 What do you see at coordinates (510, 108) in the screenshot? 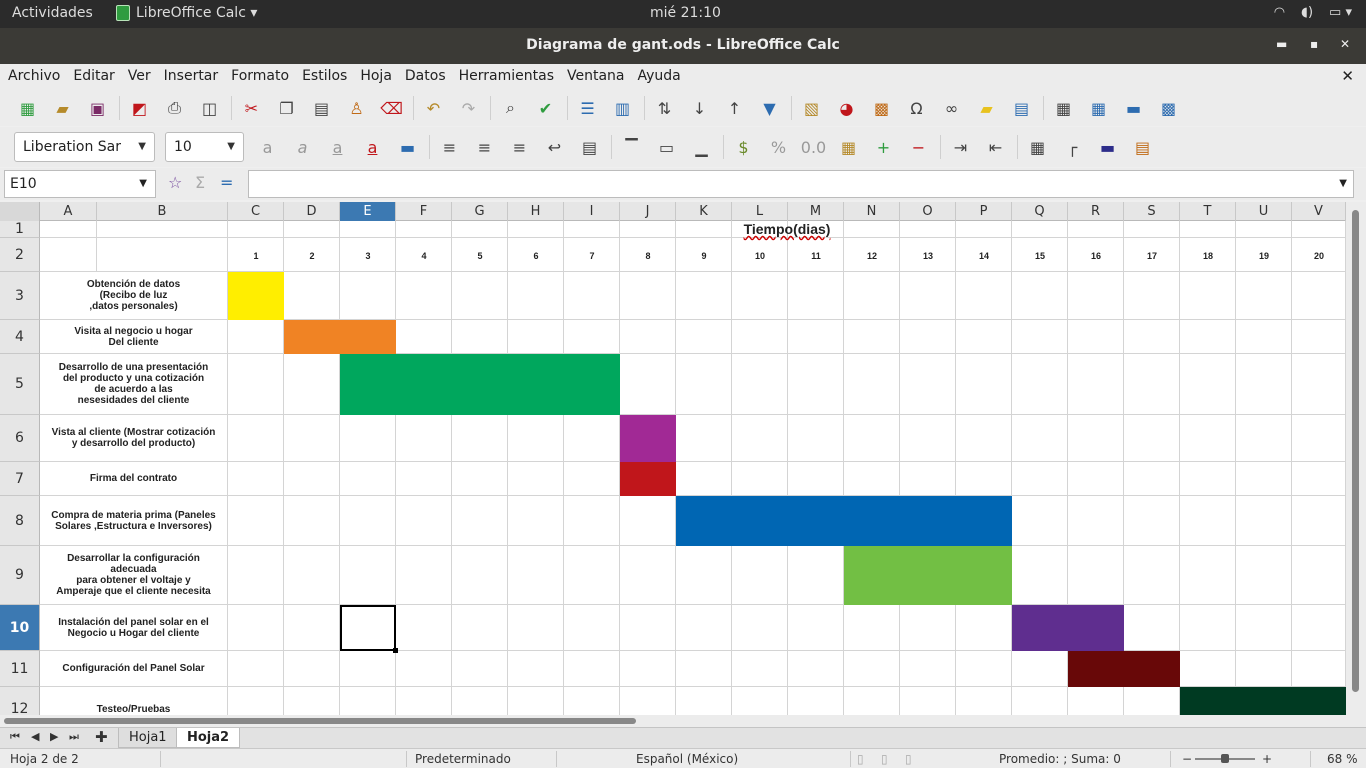
I see `find-replace-icon: ⌕` at bounding box center [510, 108].